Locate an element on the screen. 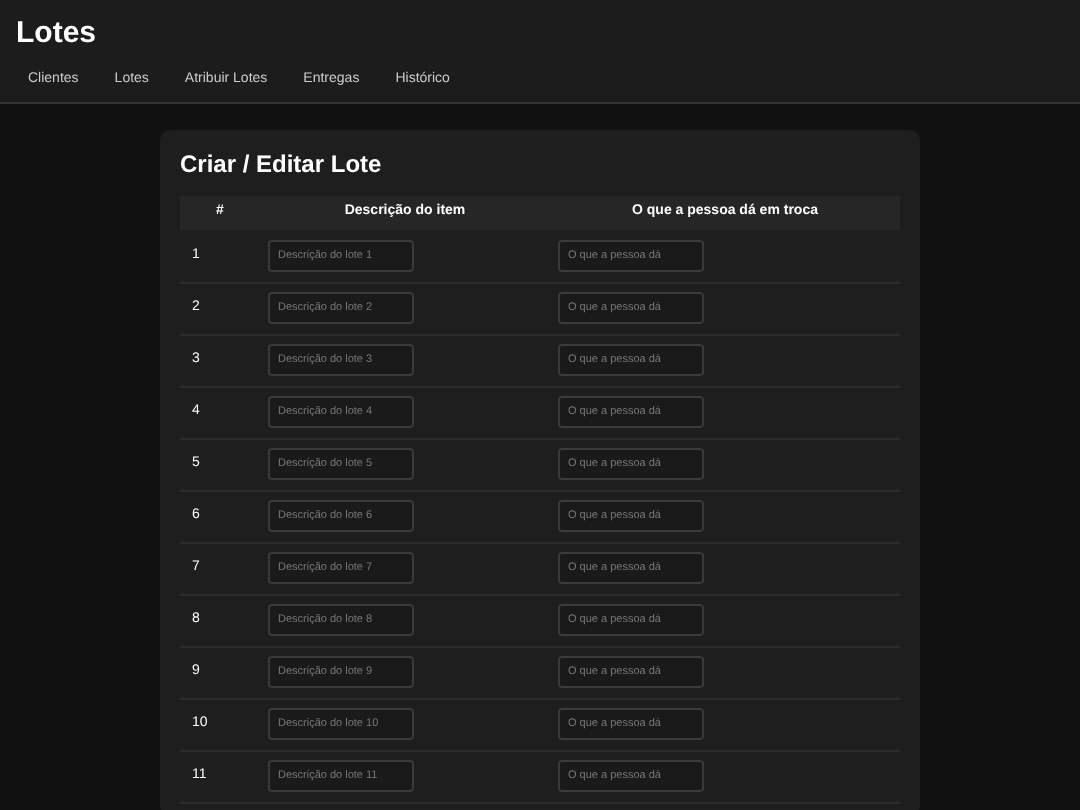 Image resolution: width=1080 pixels, height=810 pixels. app-title: Lotes is located at coordinates (56, 34).